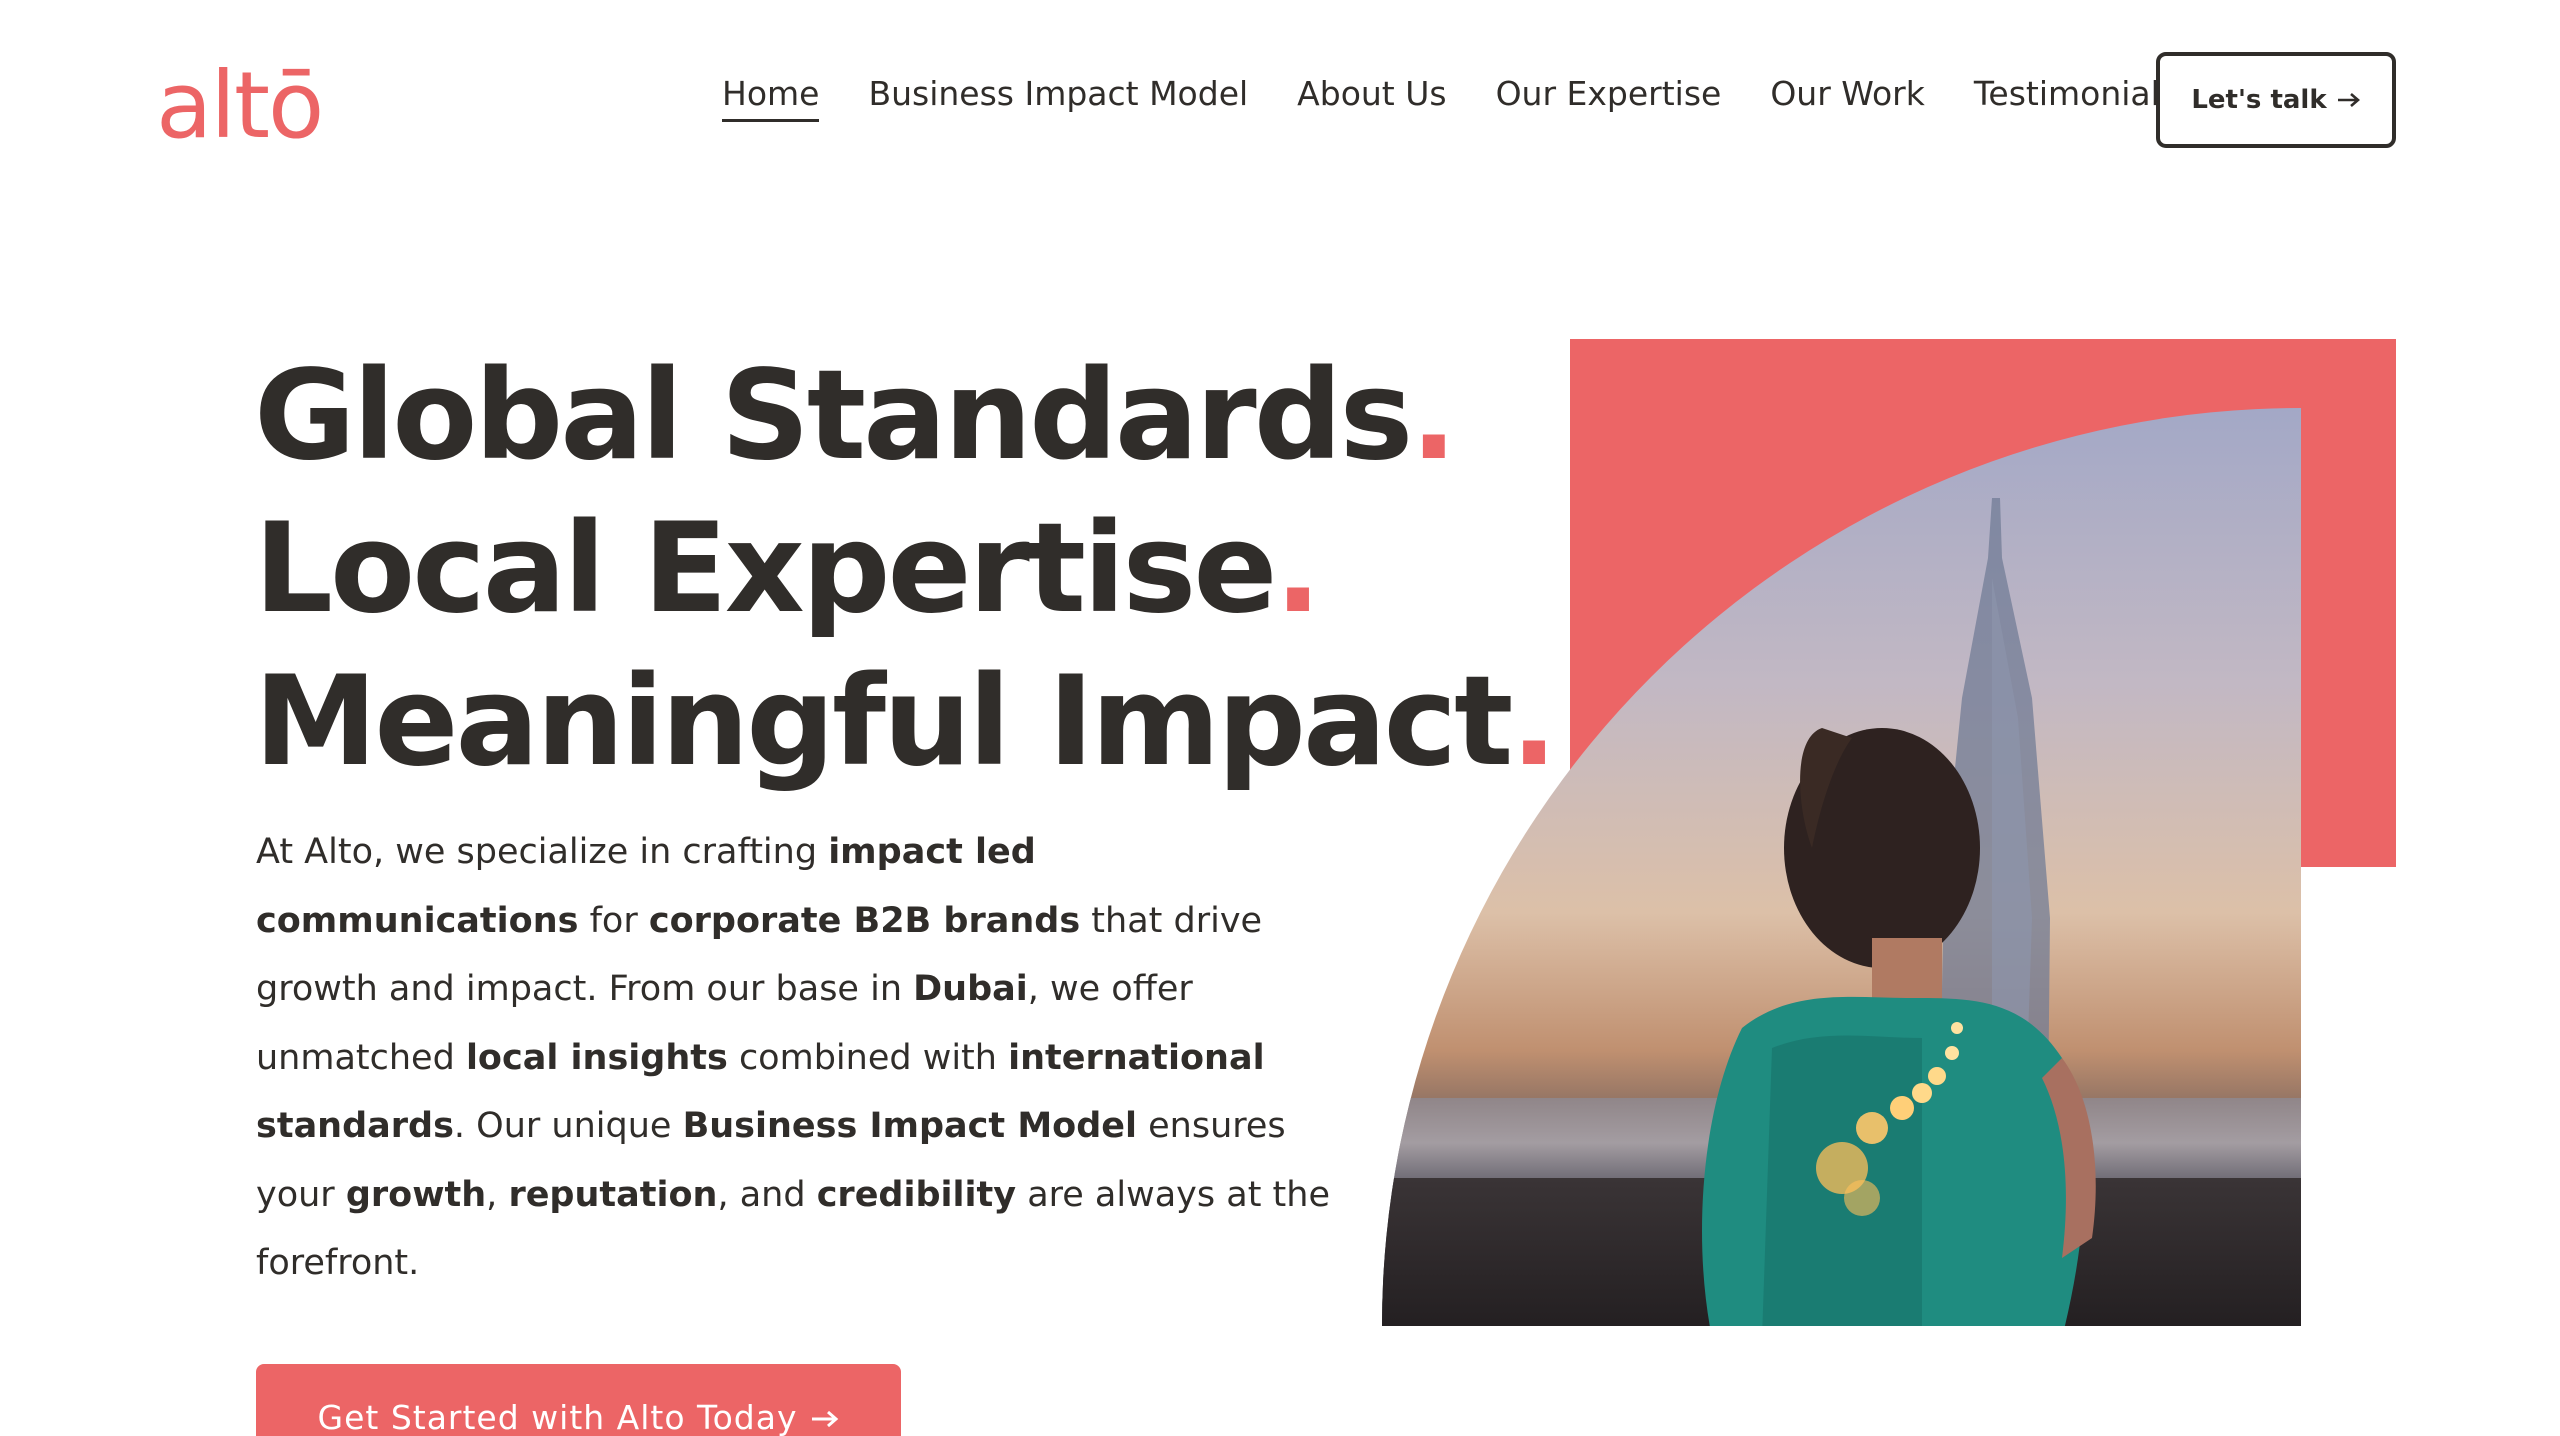  What do you see at coordinates (1847, 98) in the screenshot?
I see `nav-item-our-work: Our Work` at bounding box center [1847, 98].